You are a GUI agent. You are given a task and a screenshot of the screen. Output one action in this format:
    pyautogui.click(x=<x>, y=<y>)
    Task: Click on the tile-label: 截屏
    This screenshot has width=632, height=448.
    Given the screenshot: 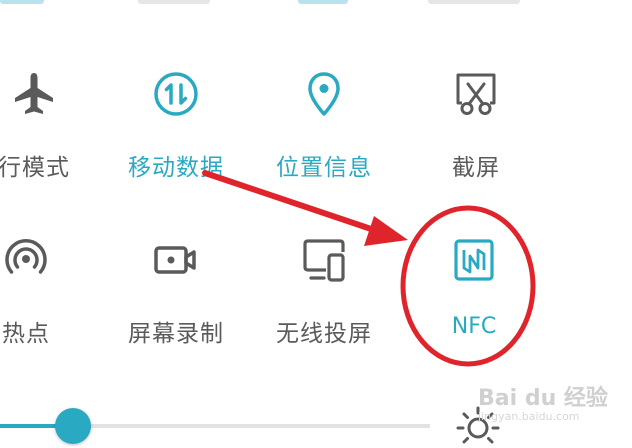 What is the action you would take?
    pyautogui.click(x=476, y=168)
    